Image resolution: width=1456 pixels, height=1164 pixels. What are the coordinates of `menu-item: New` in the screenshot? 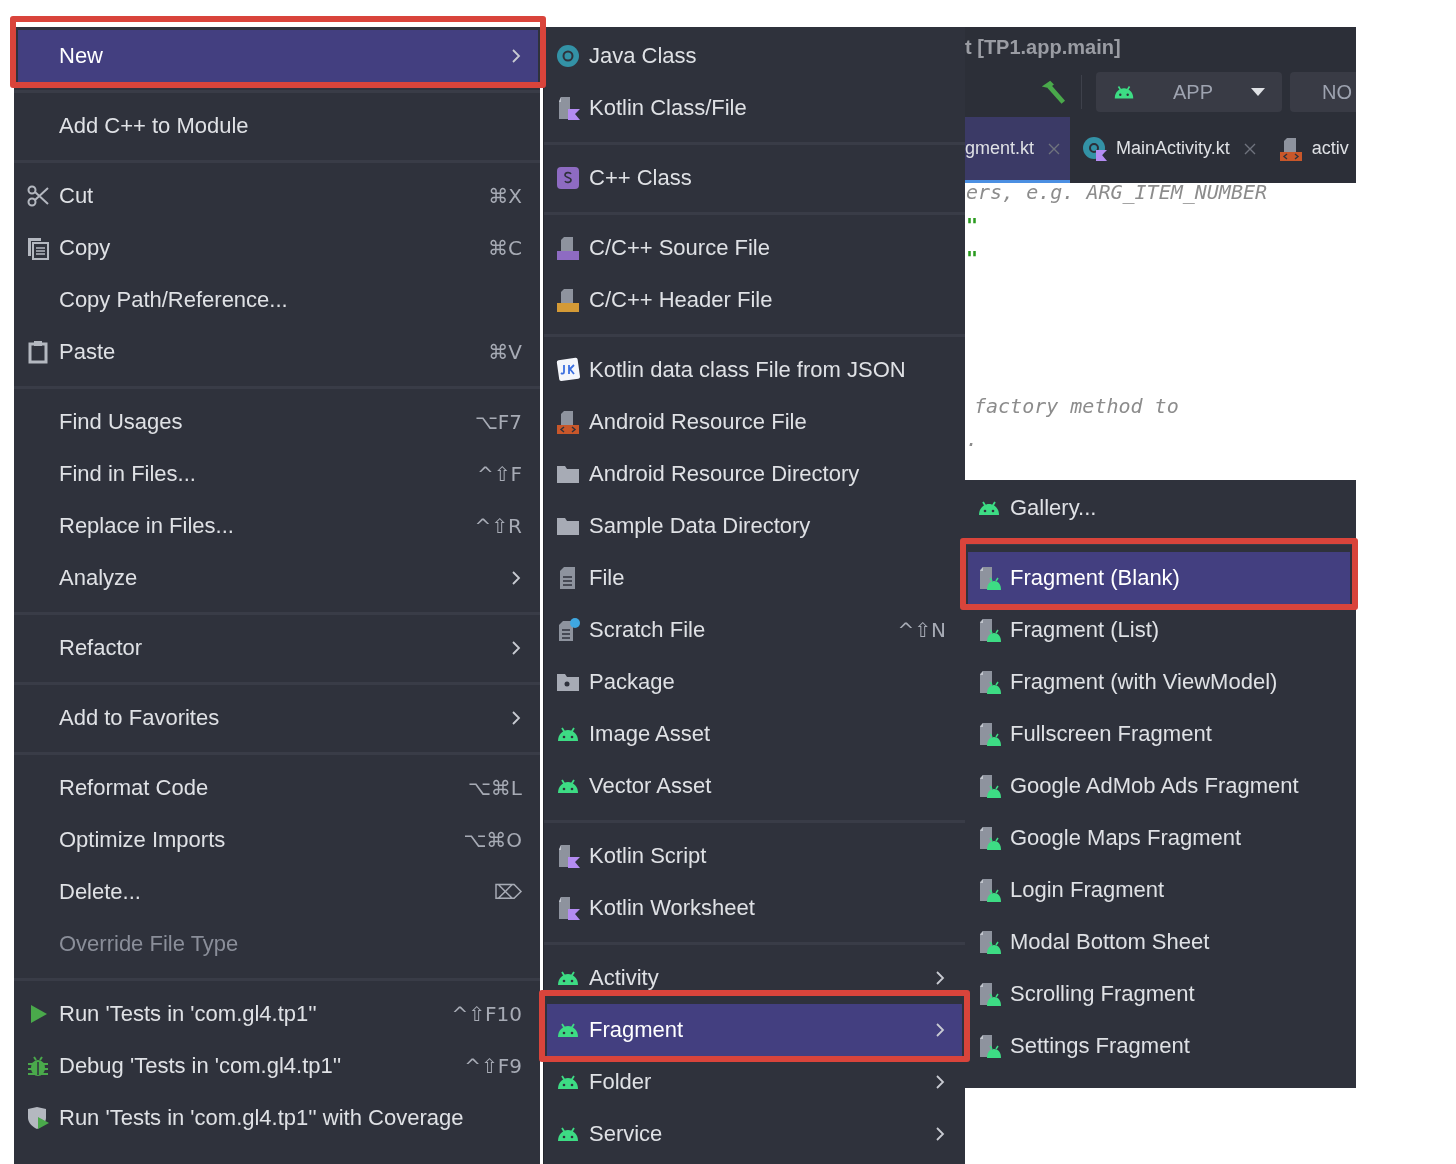 It's located at (278, 56).